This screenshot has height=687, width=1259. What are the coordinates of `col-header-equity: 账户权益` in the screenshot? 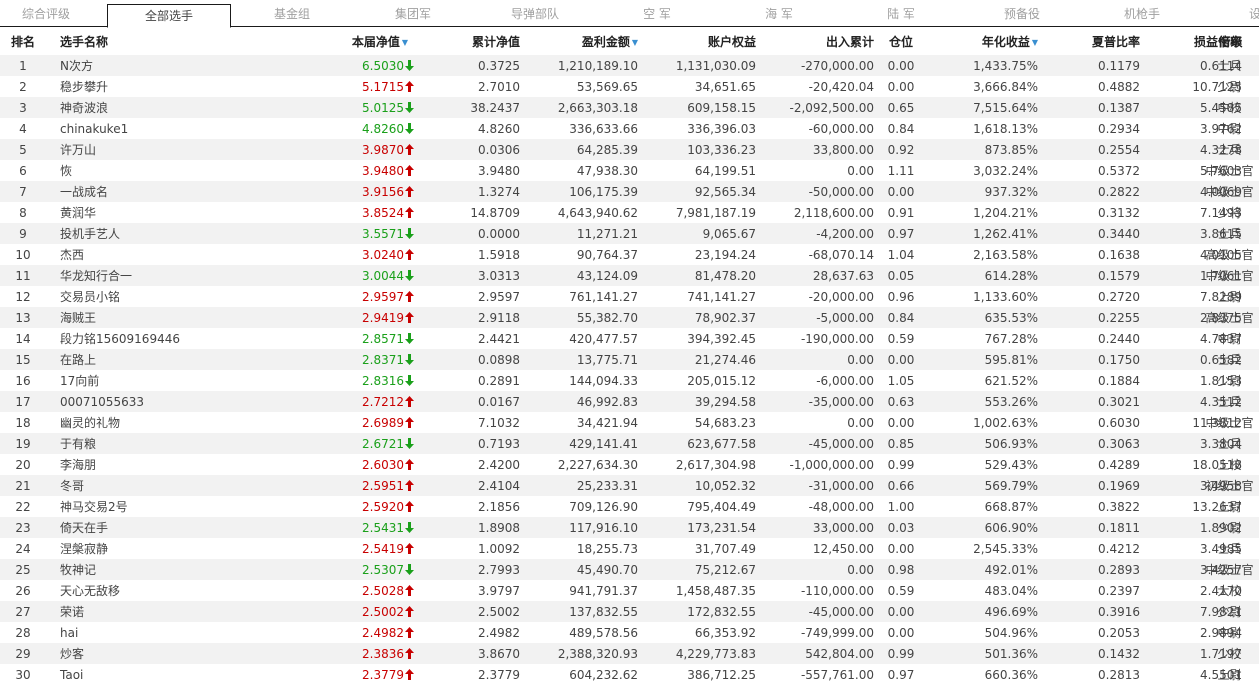 It's located at (697, 41).